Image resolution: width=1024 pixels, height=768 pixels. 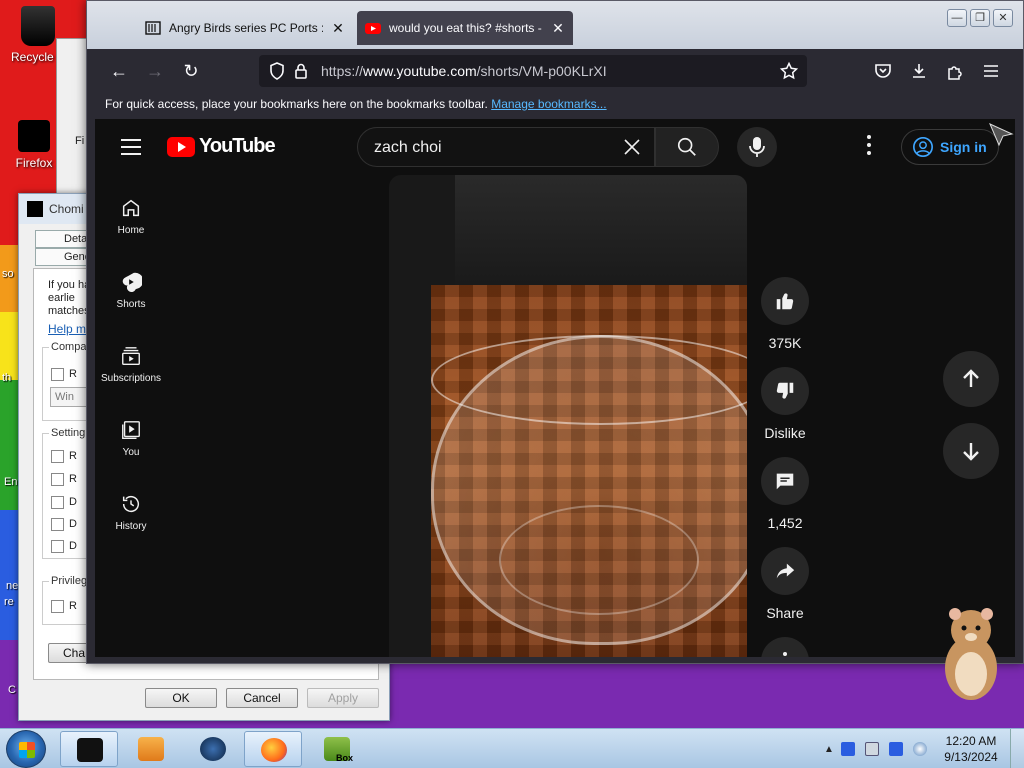 What do you see at coordinates (632, 147) in the screenshot?
I see `clear-search-icon` at bounding box center [632, 147].